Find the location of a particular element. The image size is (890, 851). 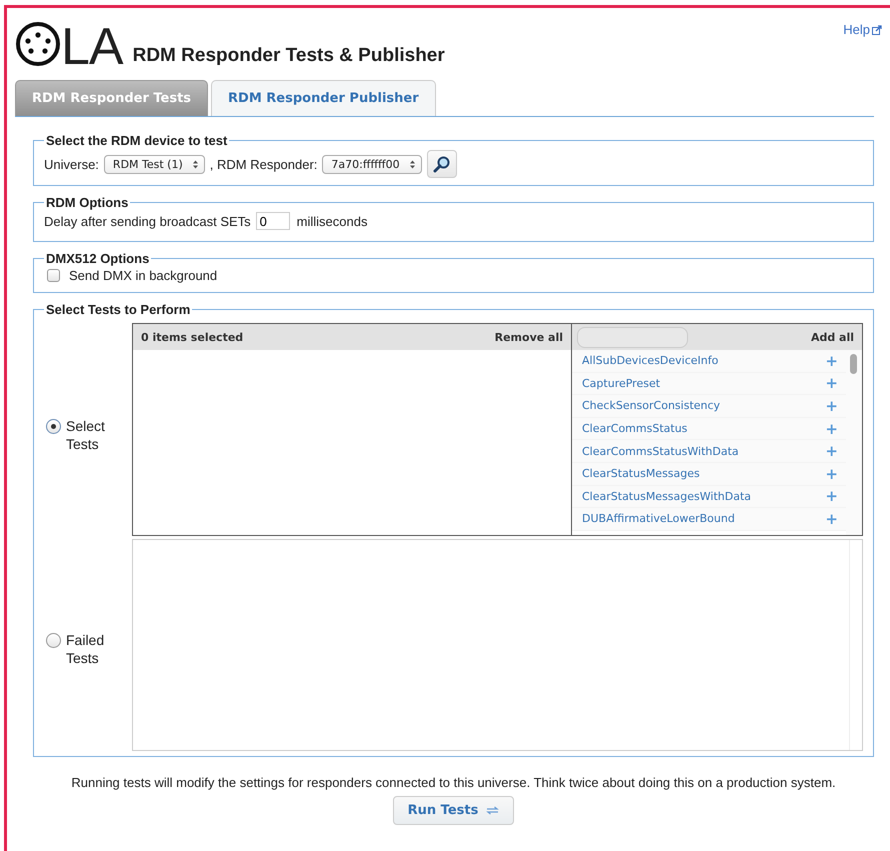

test-item: ClearCommsStatusWithData + is located at coordinates (709, 451).